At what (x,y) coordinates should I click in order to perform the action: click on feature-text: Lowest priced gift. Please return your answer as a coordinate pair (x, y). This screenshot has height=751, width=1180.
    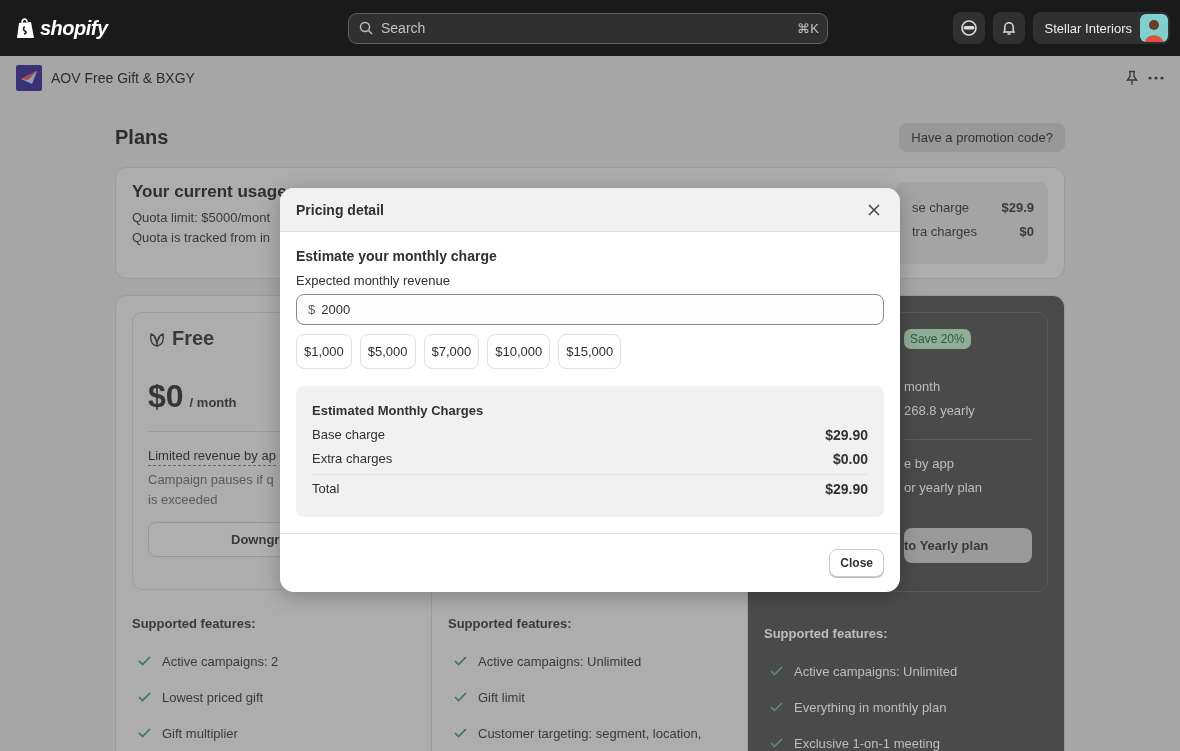
    Looking at the image, I should click on (213, 697).